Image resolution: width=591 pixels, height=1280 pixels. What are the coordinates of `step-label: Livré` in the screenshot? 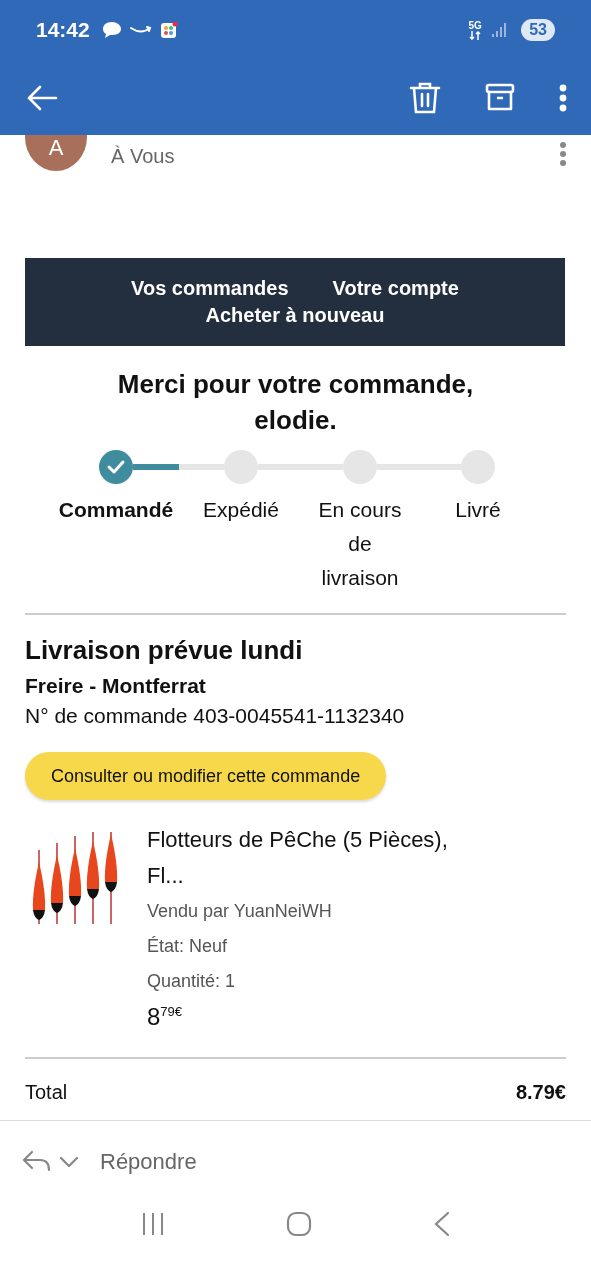 It's located at (478, 510).